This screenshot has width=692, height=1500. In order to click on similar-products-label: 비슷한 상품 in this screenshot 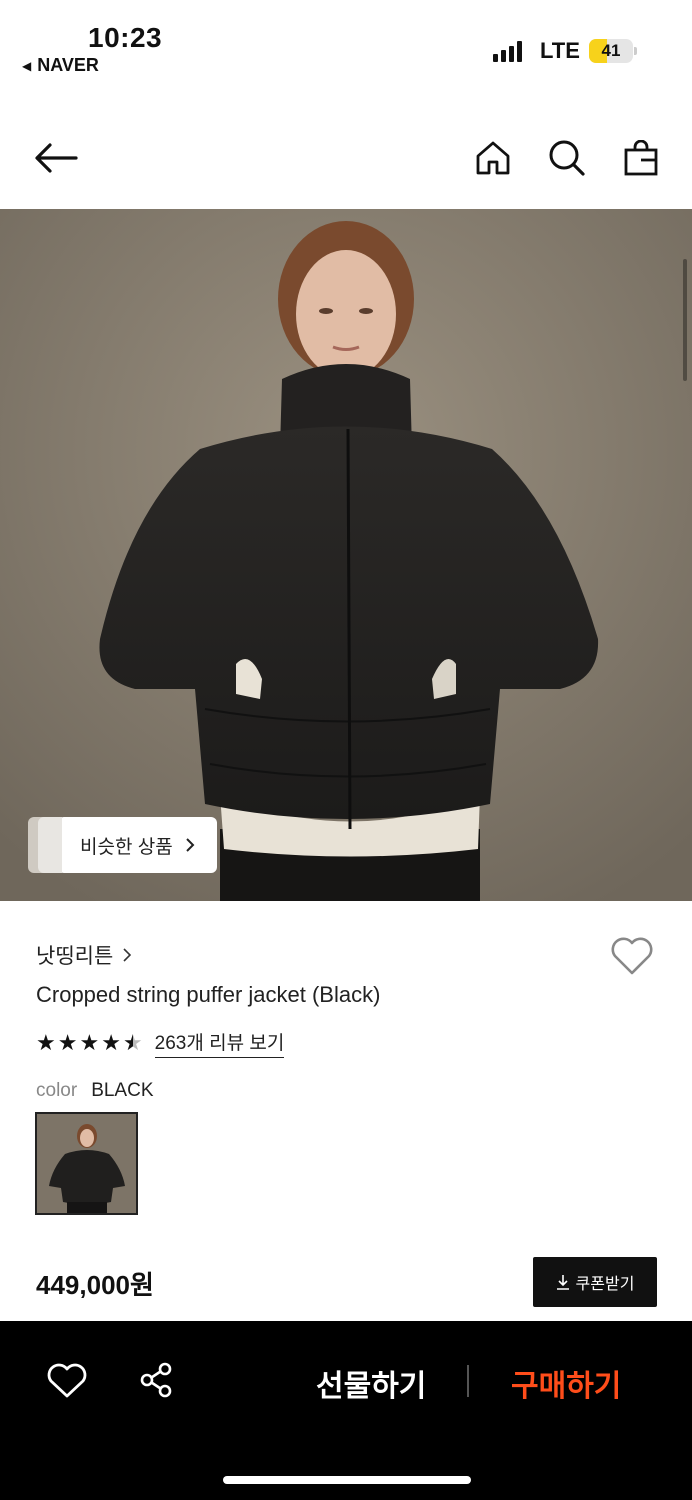, I will do `click(126, 847)`.